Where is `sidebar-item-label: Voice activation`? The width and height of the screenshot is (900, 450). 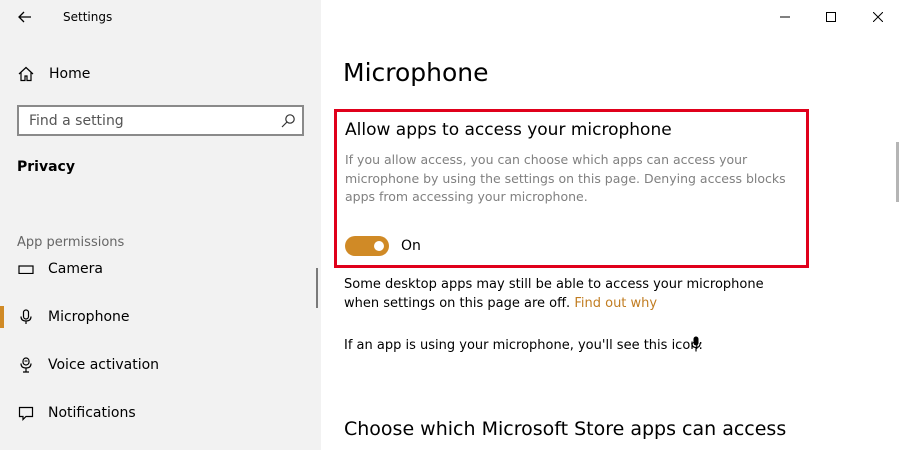
sidebar-item-label: Voice activation is located at coordinates (104, 365).